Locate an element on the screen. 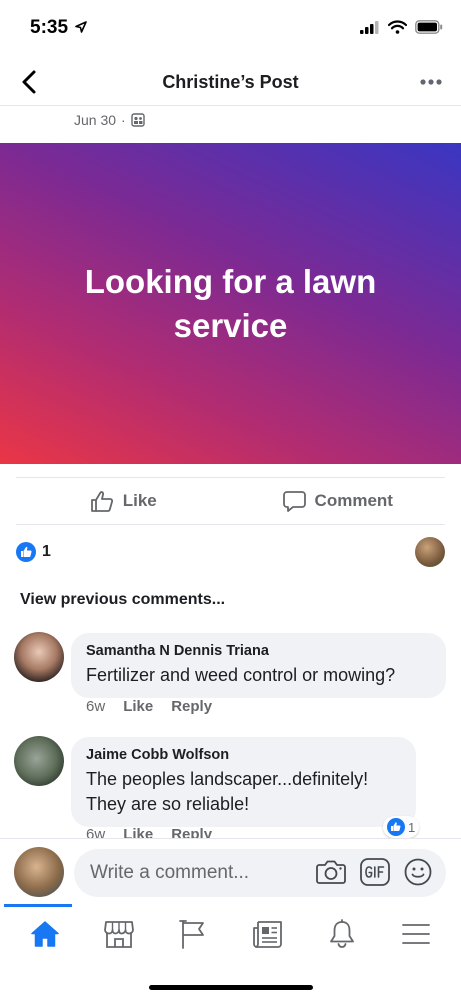  status-time: 5:35 is located at coordinates (59, 28).